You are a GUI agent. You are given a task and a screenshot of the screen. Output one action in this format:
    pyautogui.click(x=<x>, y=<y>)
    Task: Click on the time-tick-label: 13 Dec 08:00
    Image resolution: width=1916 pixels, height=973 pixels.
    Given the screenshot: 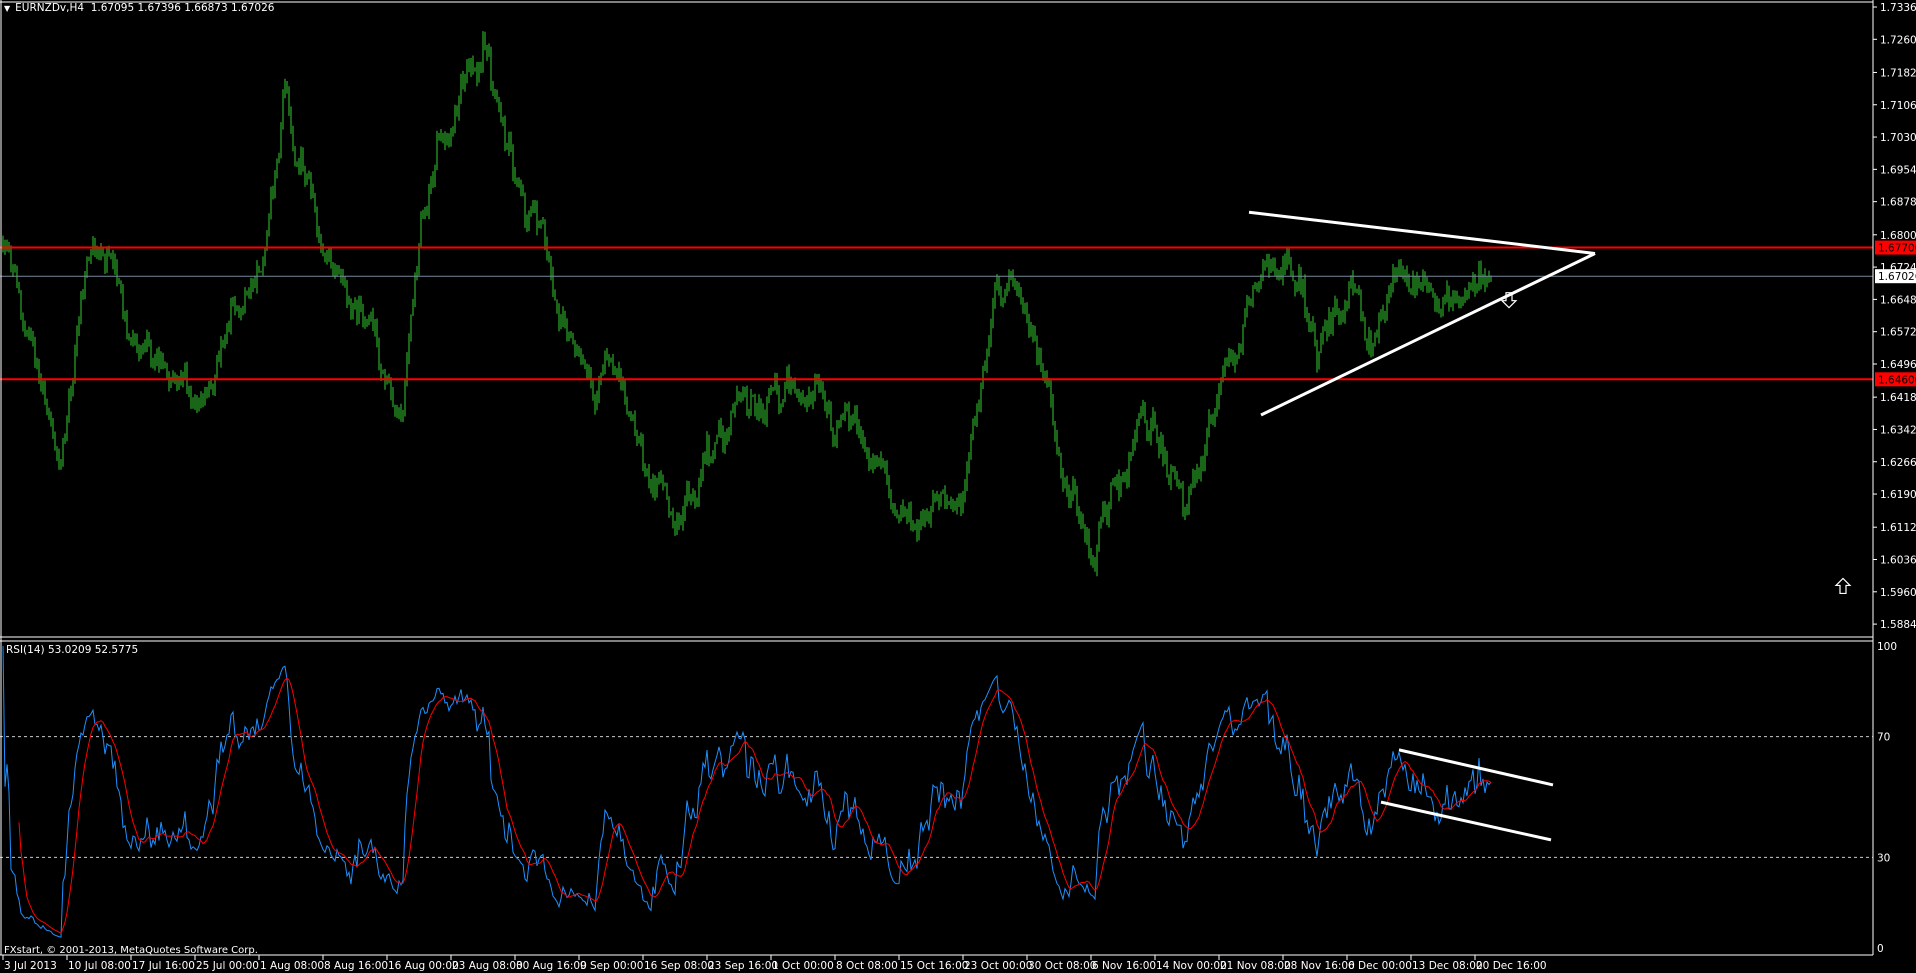 What is the action you would take?
    pyautogui.click(x=1447, y=966)
    